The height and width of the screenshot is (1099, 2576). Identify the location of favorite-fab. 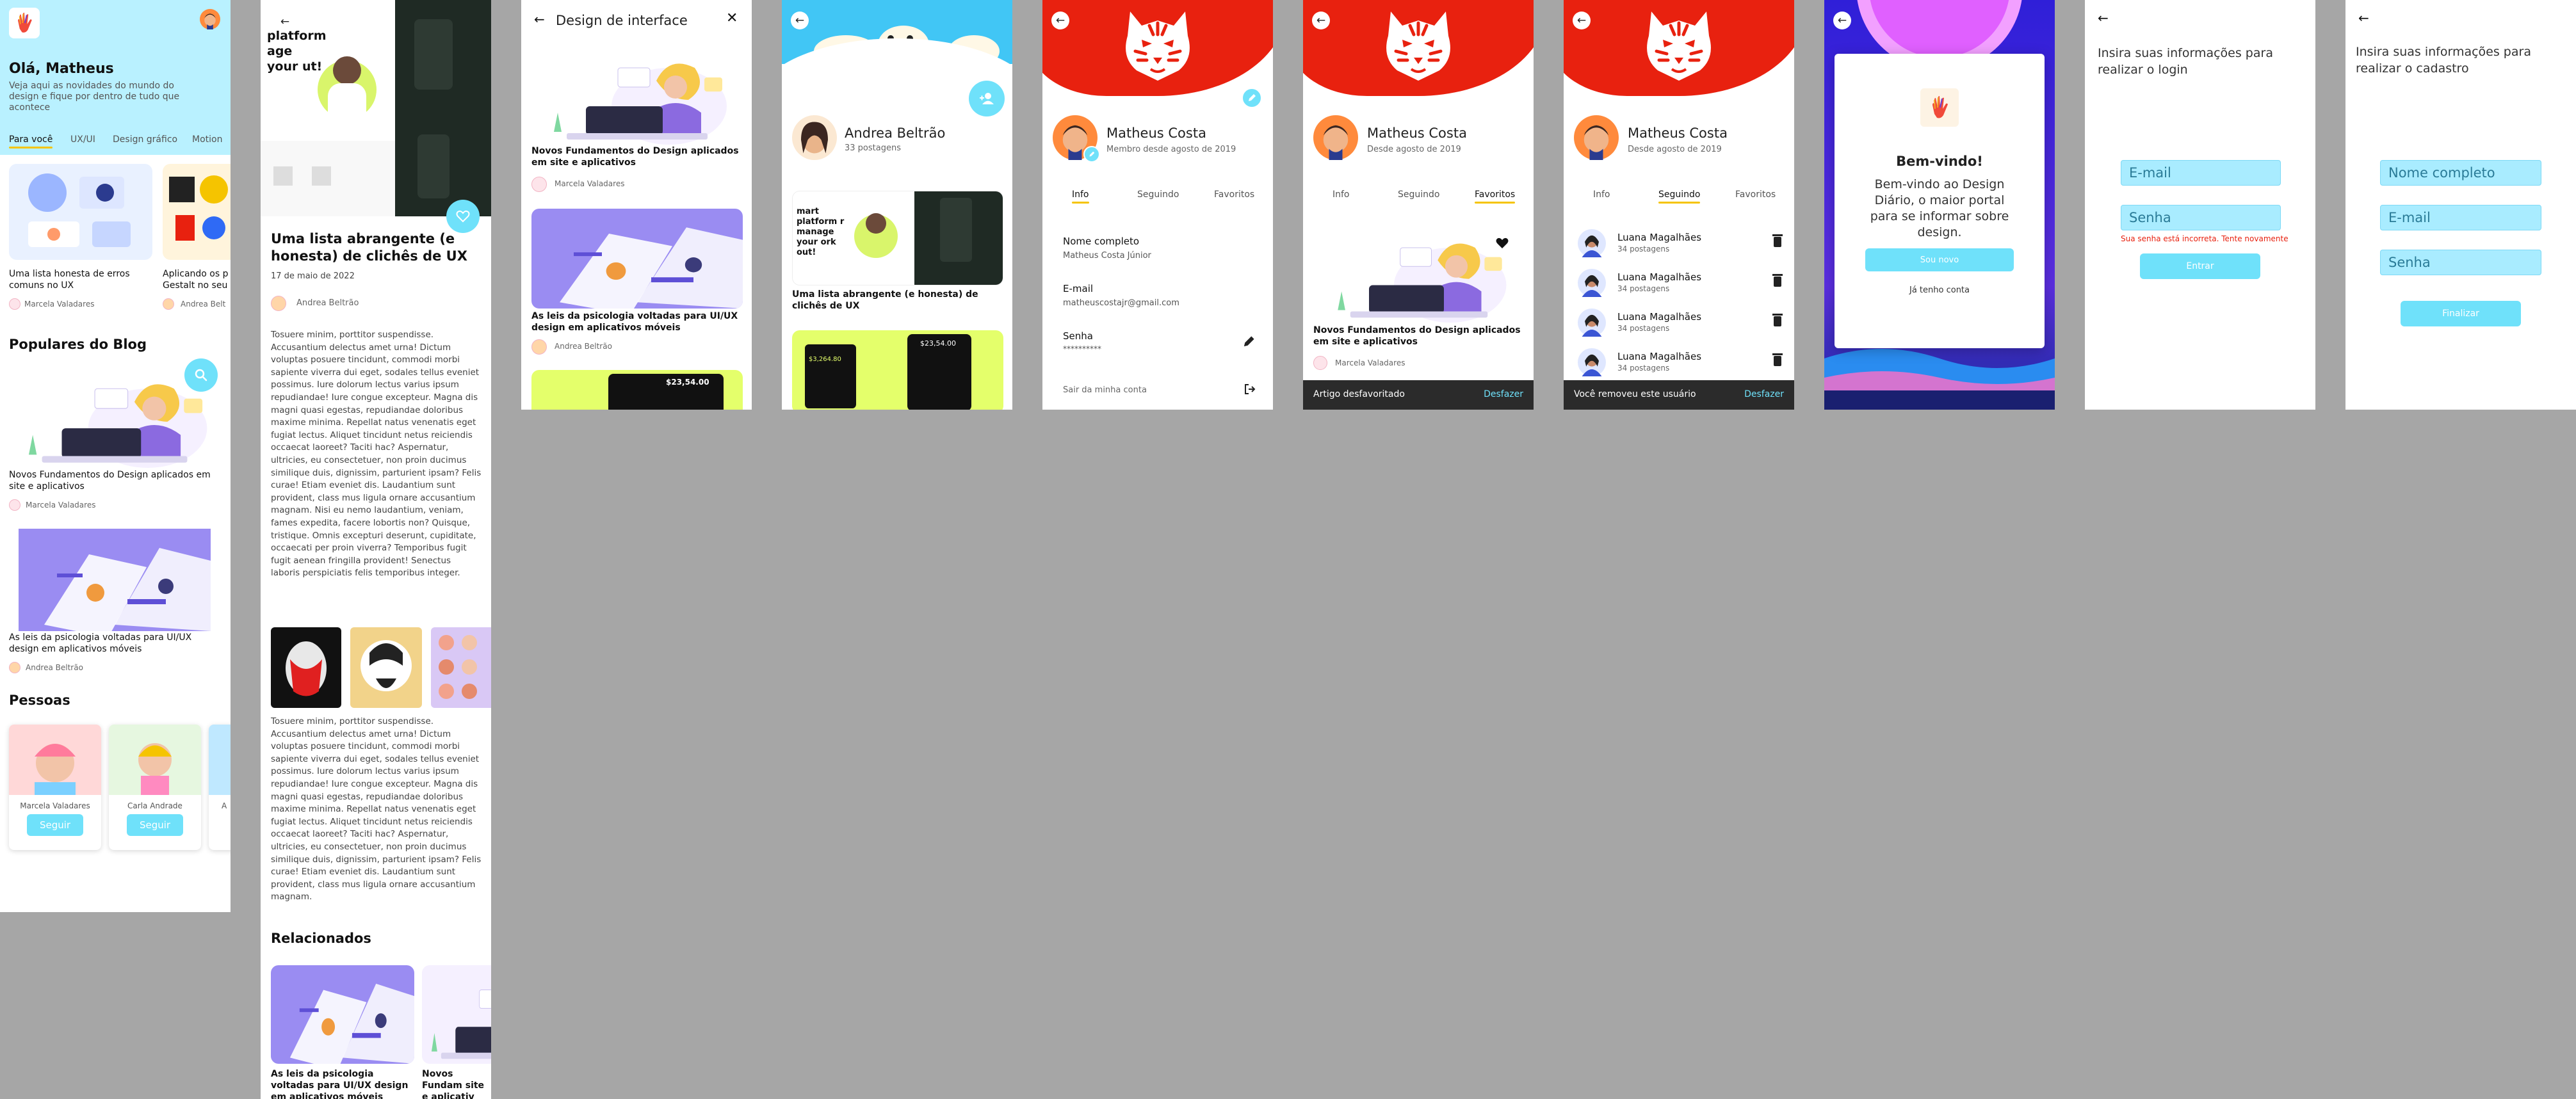
(463, 216).